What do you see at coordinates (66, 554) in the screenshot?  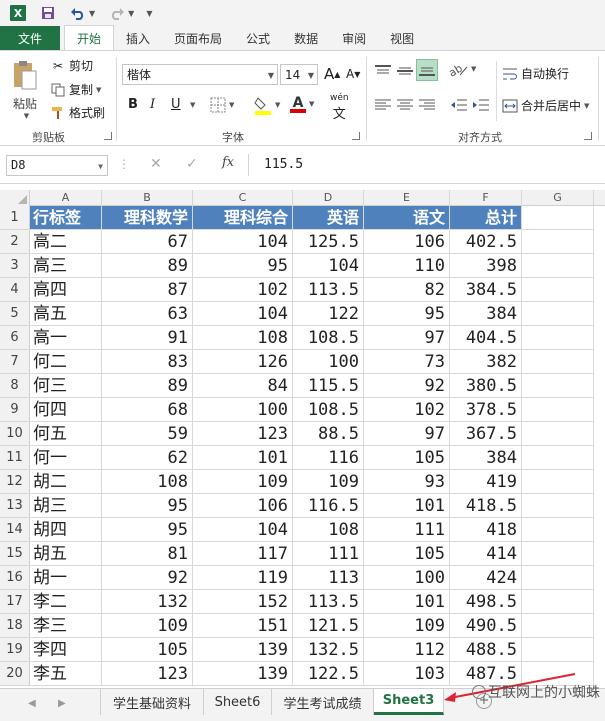 I see `table-cell: 胡五` at bounding box center [66, 554].